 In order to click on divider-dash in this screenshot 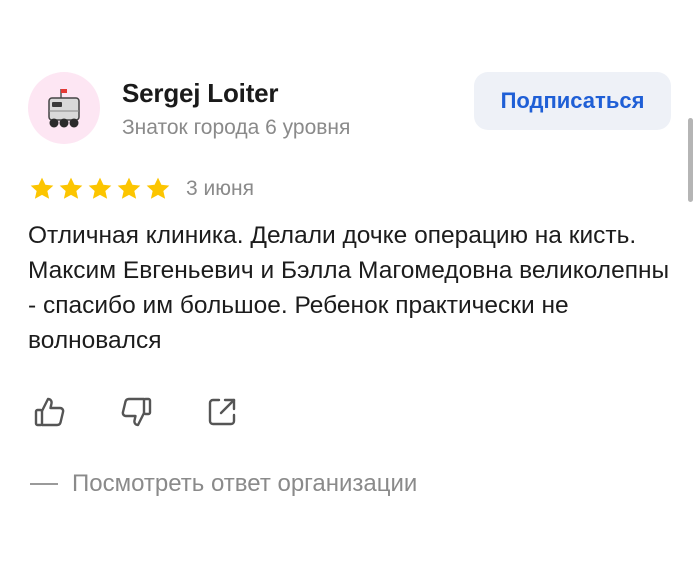, I will do `click(44, 484)`.